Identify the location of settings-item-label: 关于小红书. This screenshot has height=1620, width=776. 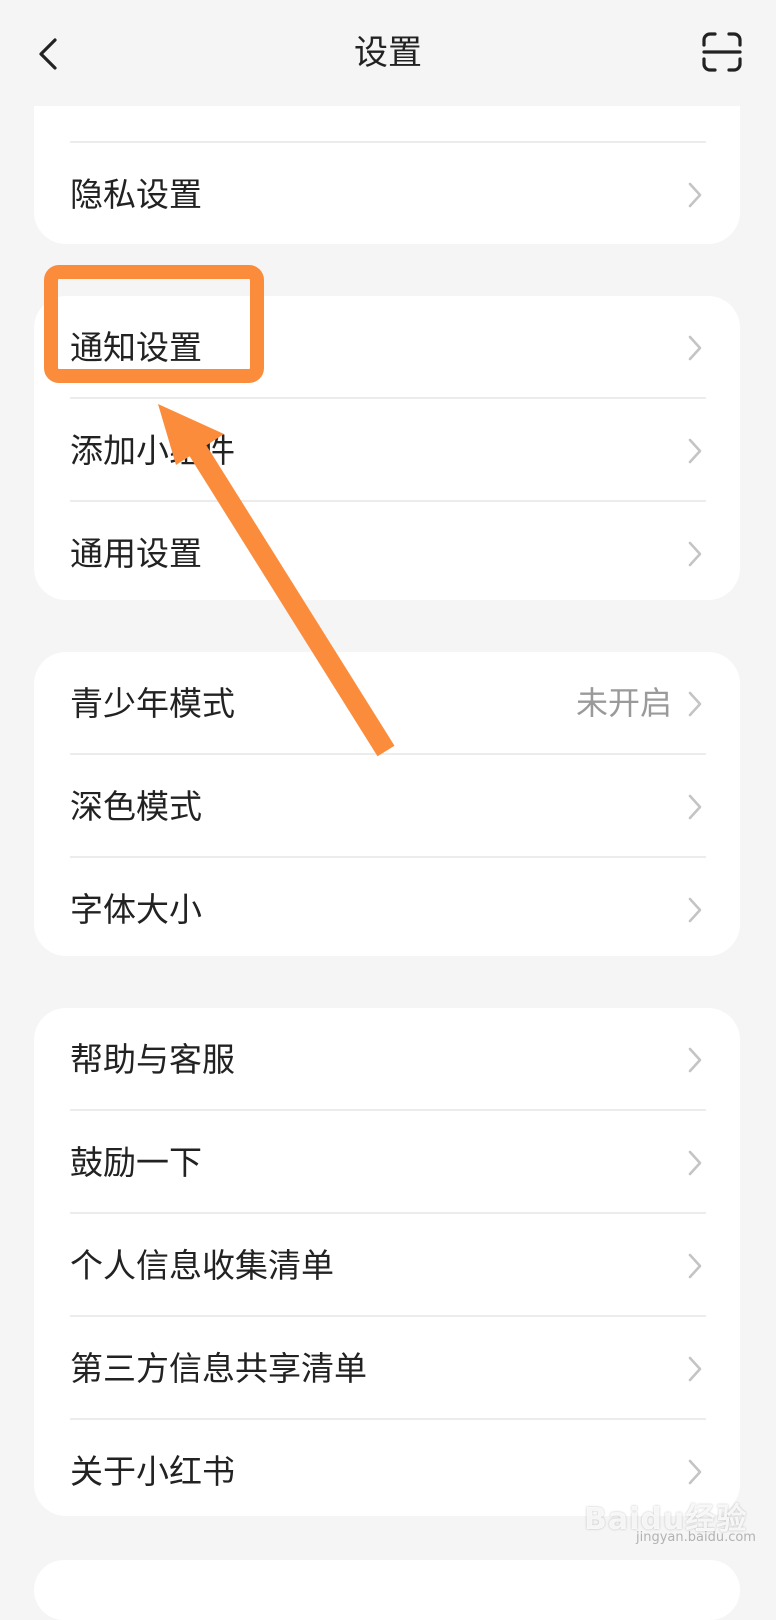
(152, 1471).